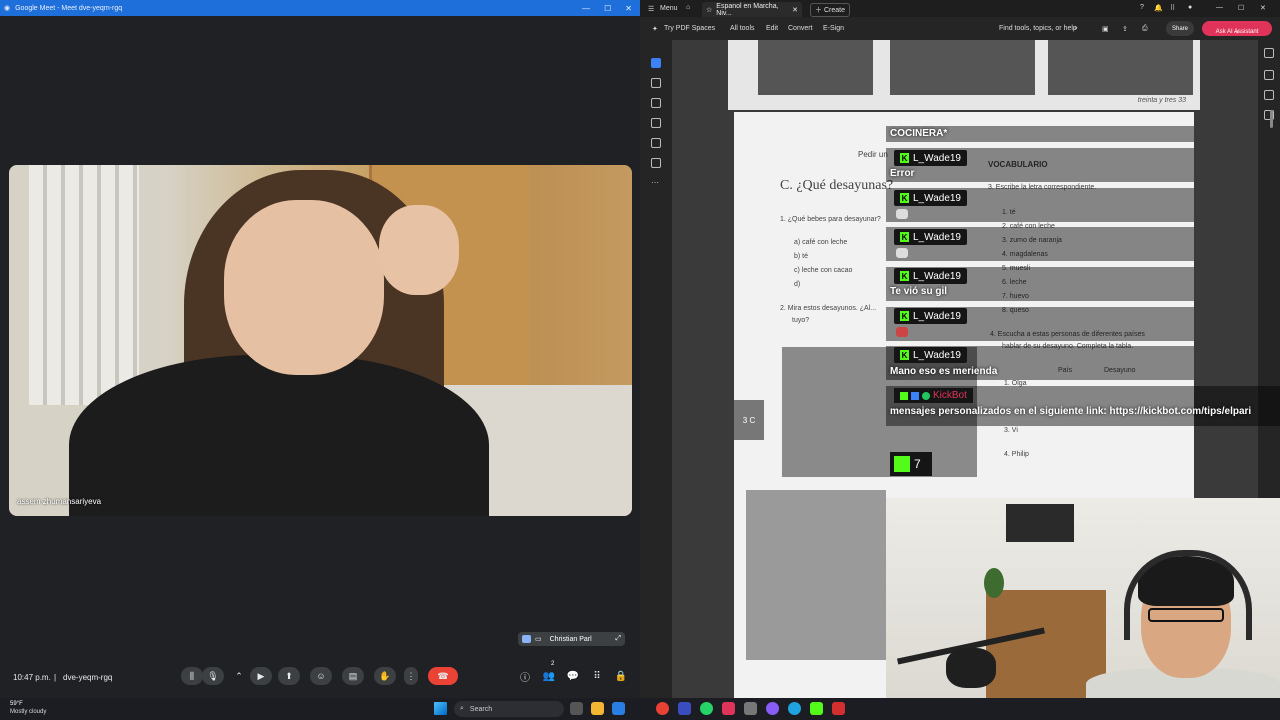 This screenshot has height=720, width=1280. What do you see at coordinates (1219, 7) in the screenshot?
I see `pdf-minimize-button: —` at bounding box center [1219, 7].